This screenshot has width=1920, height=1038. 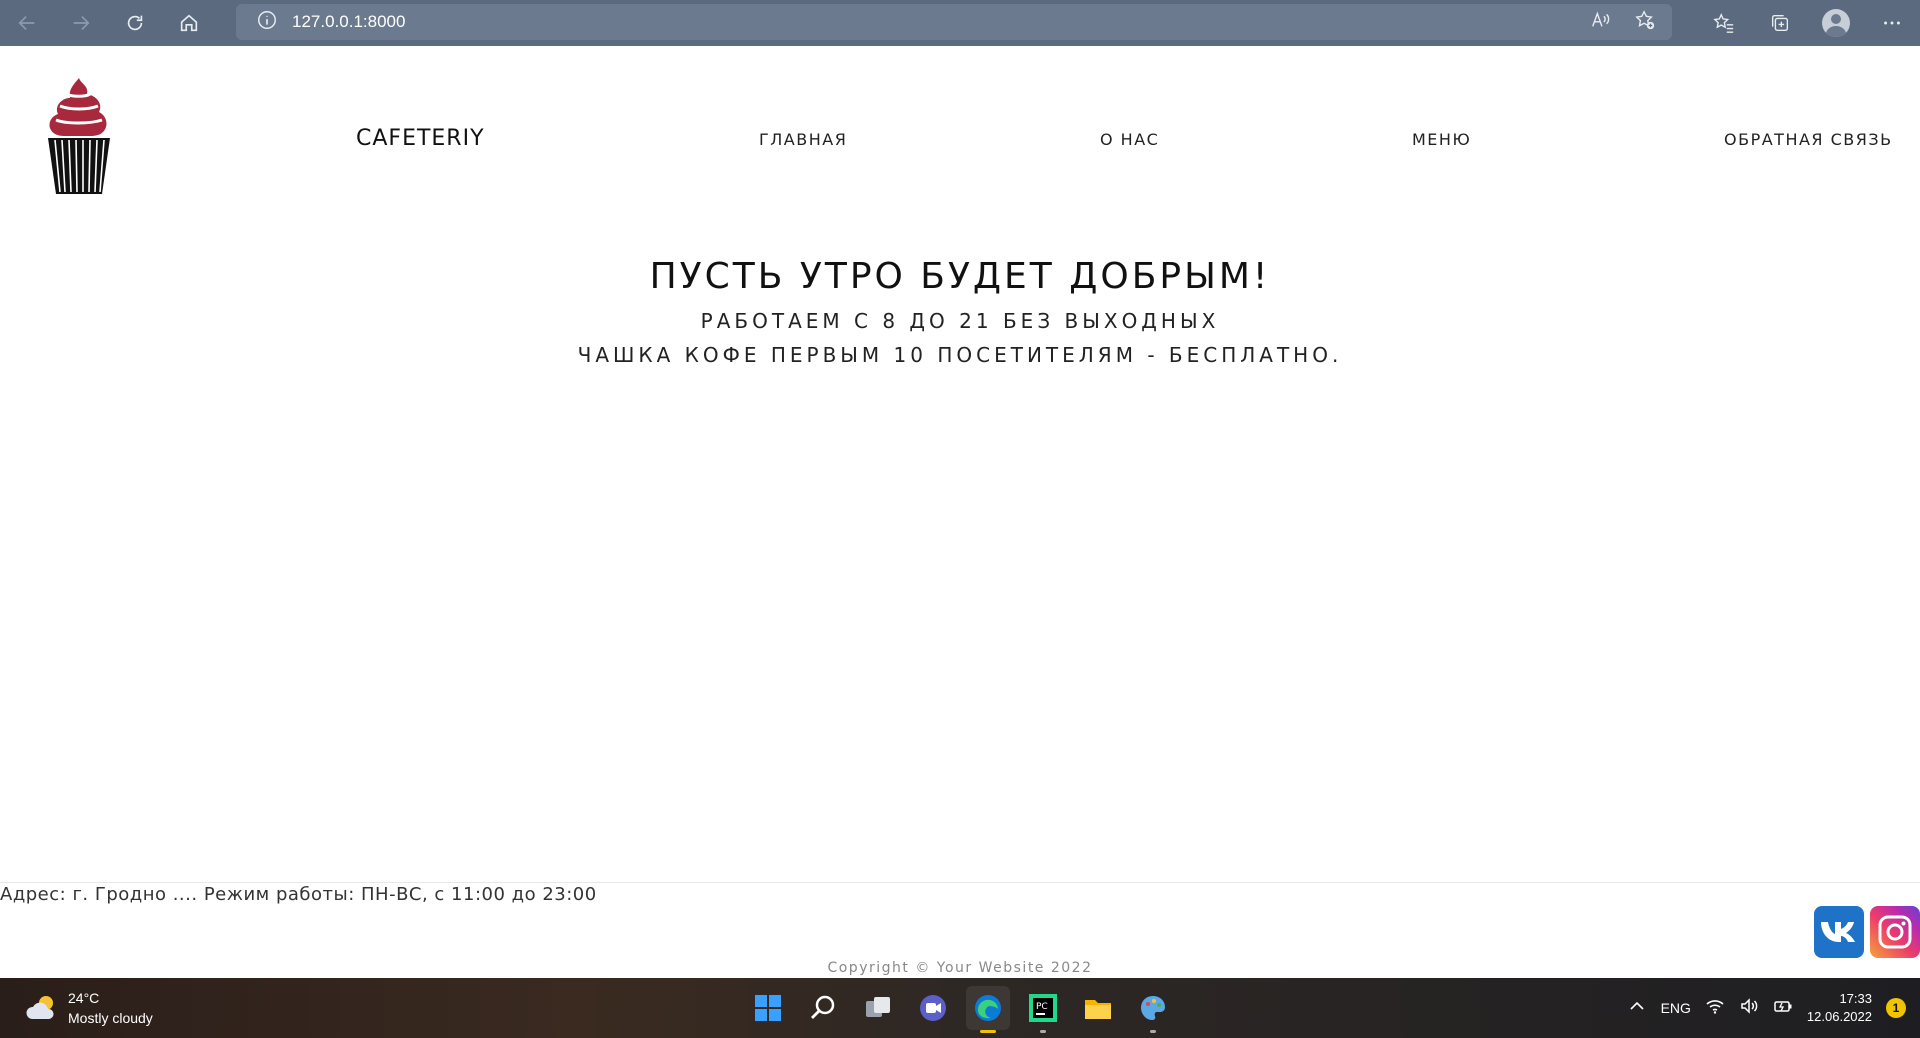 I want to click on weather-temp: 24°C, so click(x=84, y=998).